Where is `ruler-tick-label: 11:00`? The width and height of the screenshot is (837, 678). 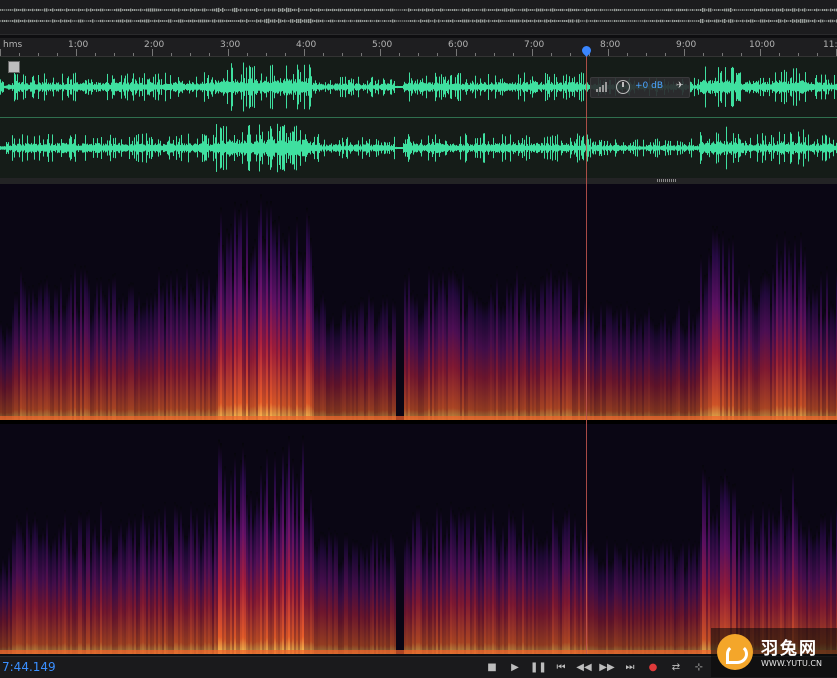 ruler-tick-label: 11:00 is located at coordinates (830, 45).